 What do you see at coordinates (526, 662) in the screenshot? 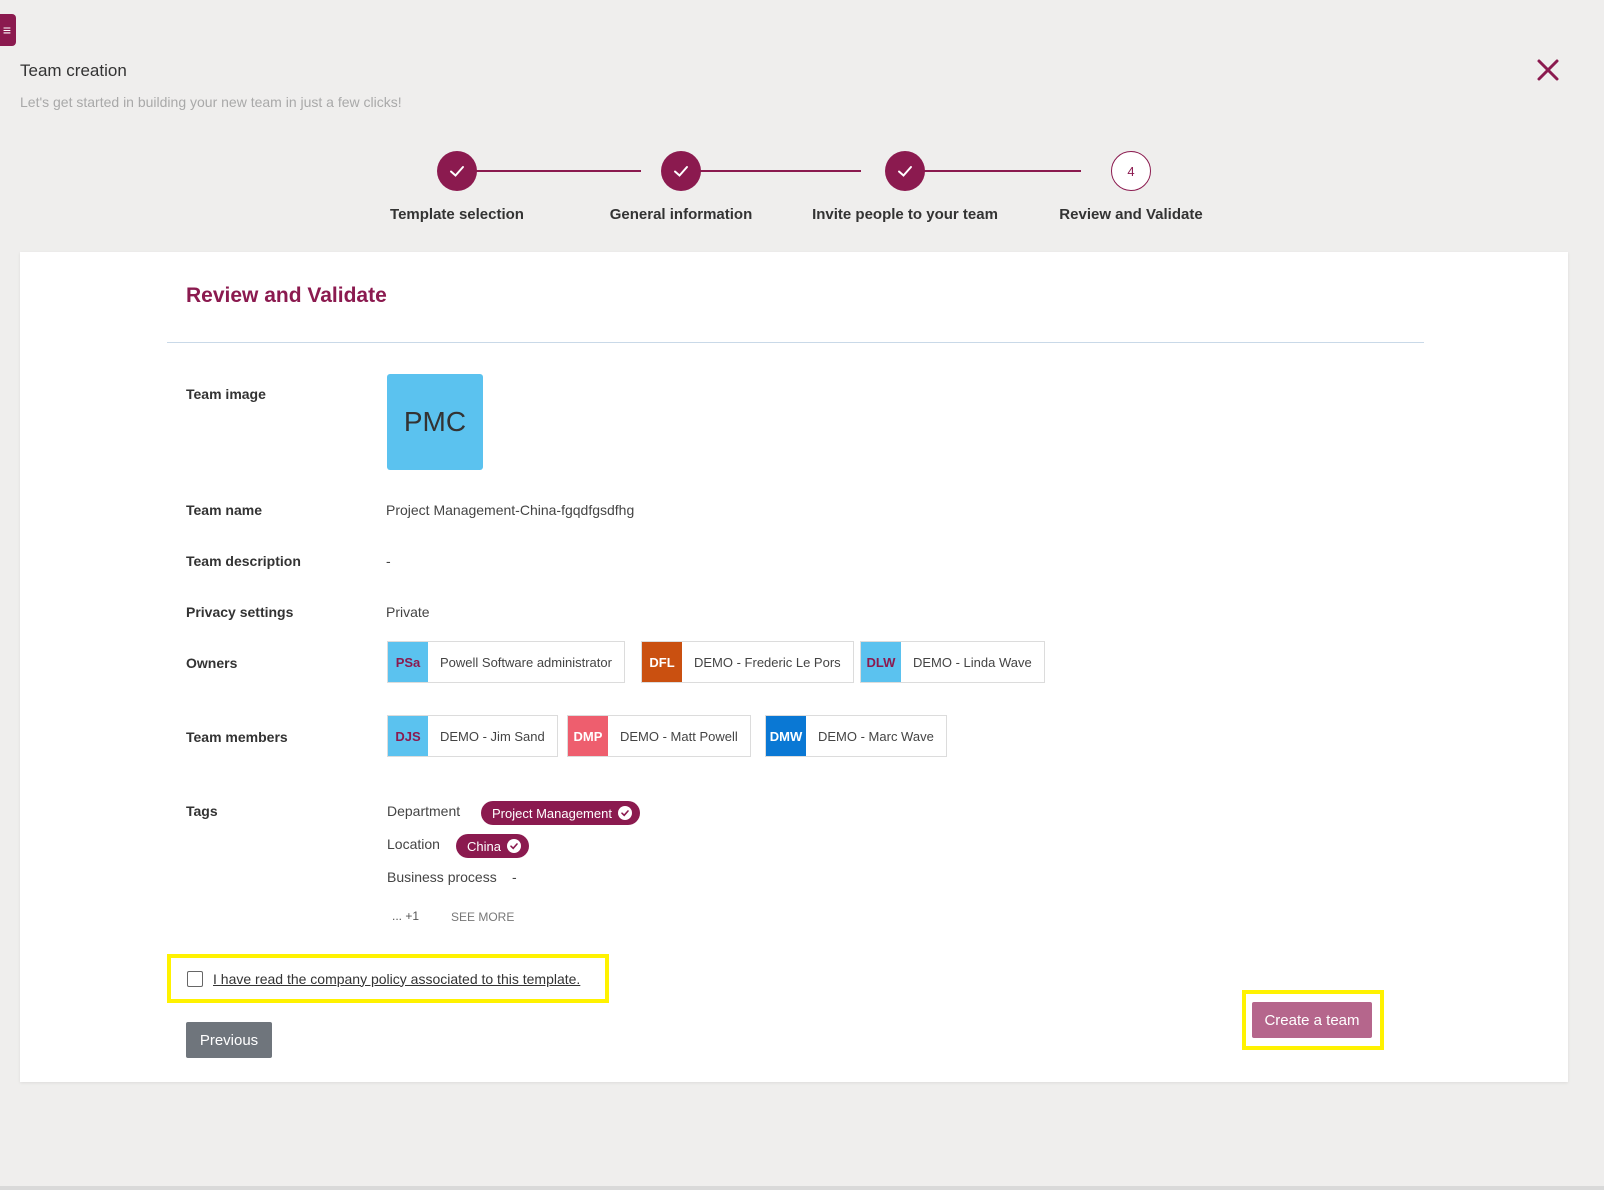
I see `persona-name: Powell Software administrator` at bounding box center [526, 662].